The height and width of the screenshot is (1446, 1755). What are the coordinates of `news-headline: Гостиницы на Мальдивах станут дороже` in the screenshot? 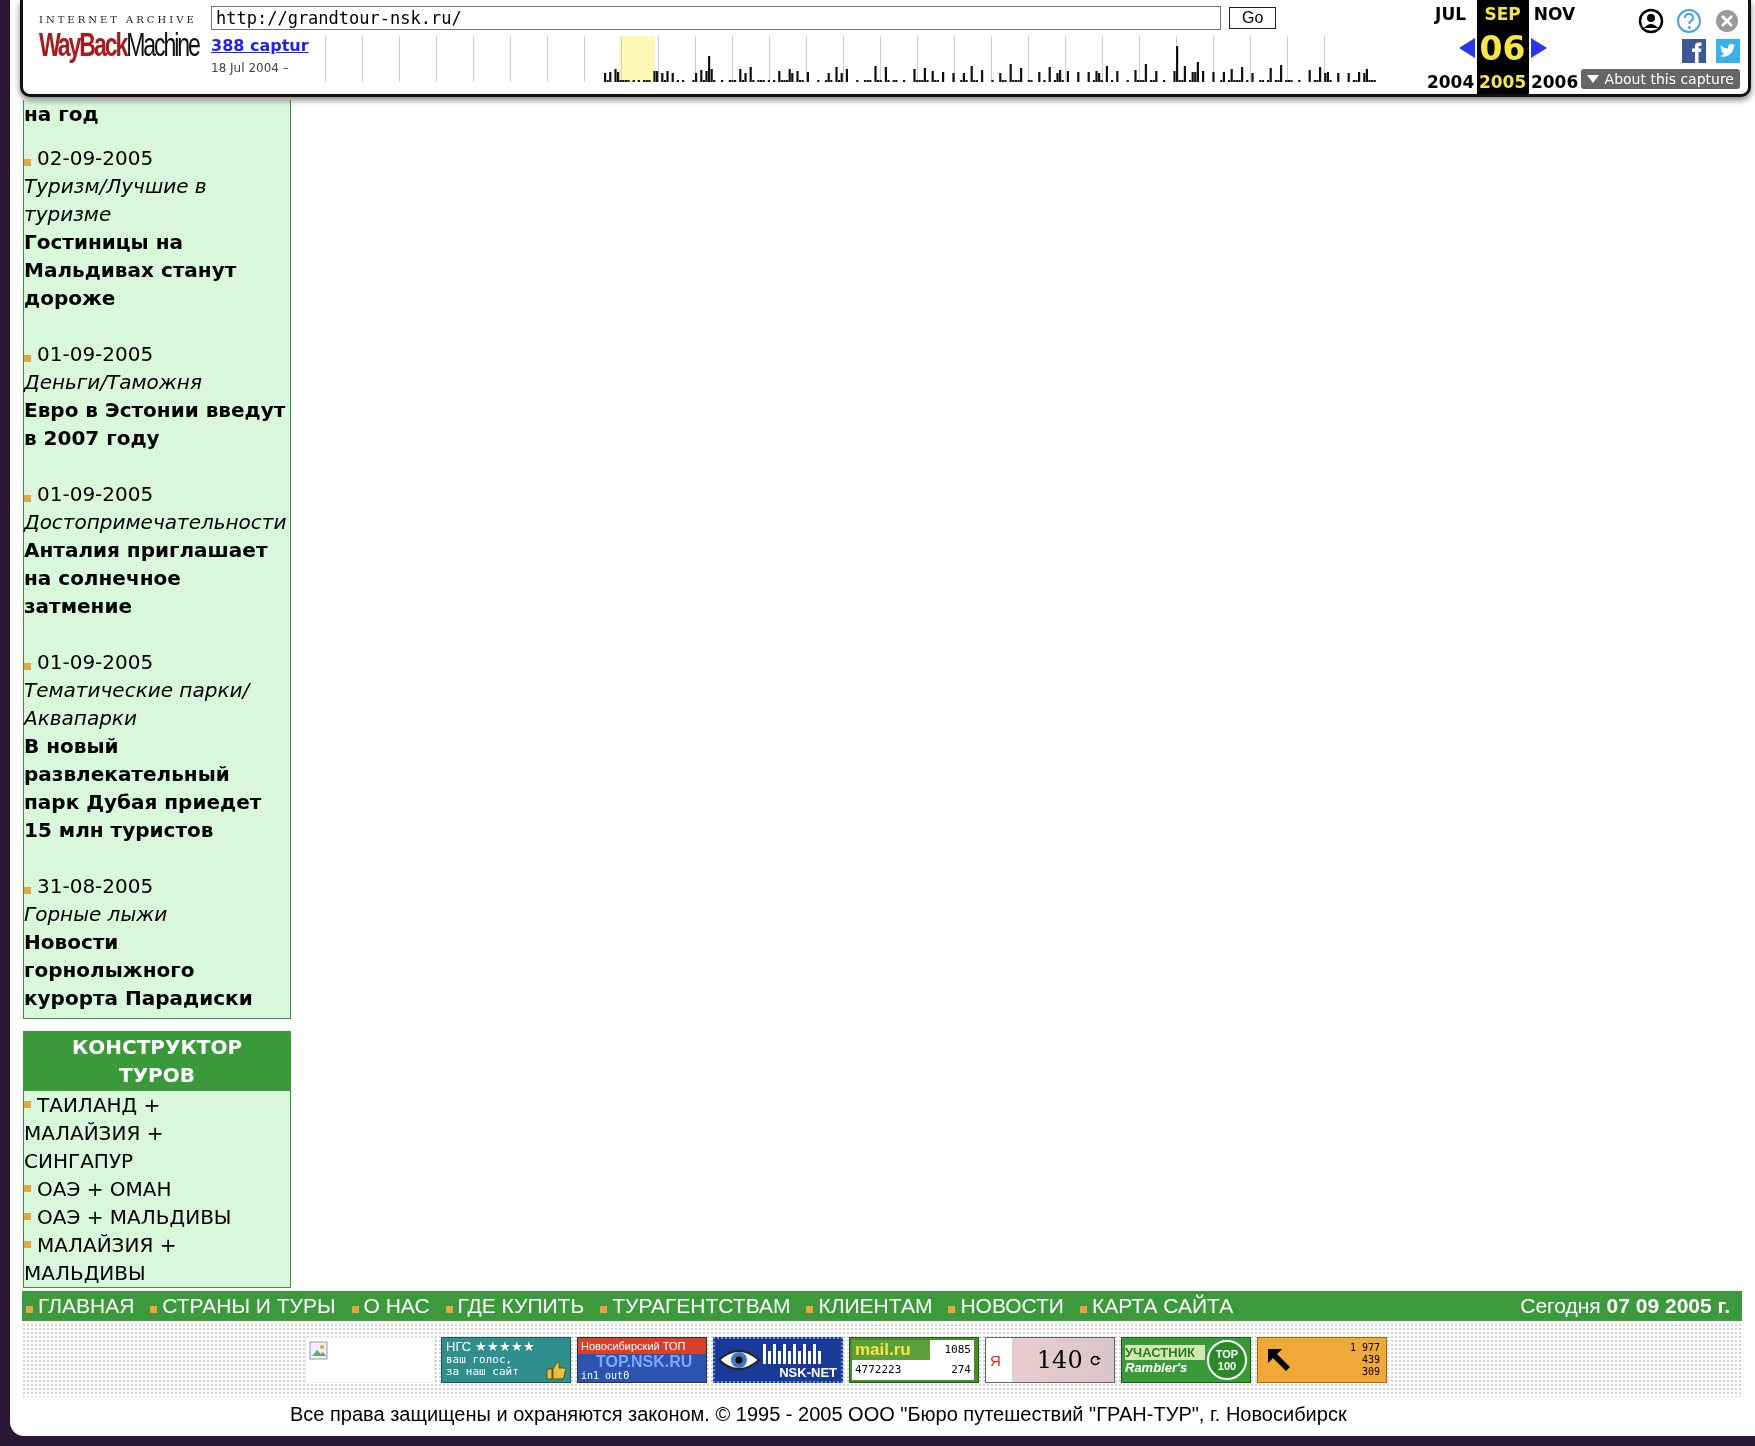 It's located at (157, 270).